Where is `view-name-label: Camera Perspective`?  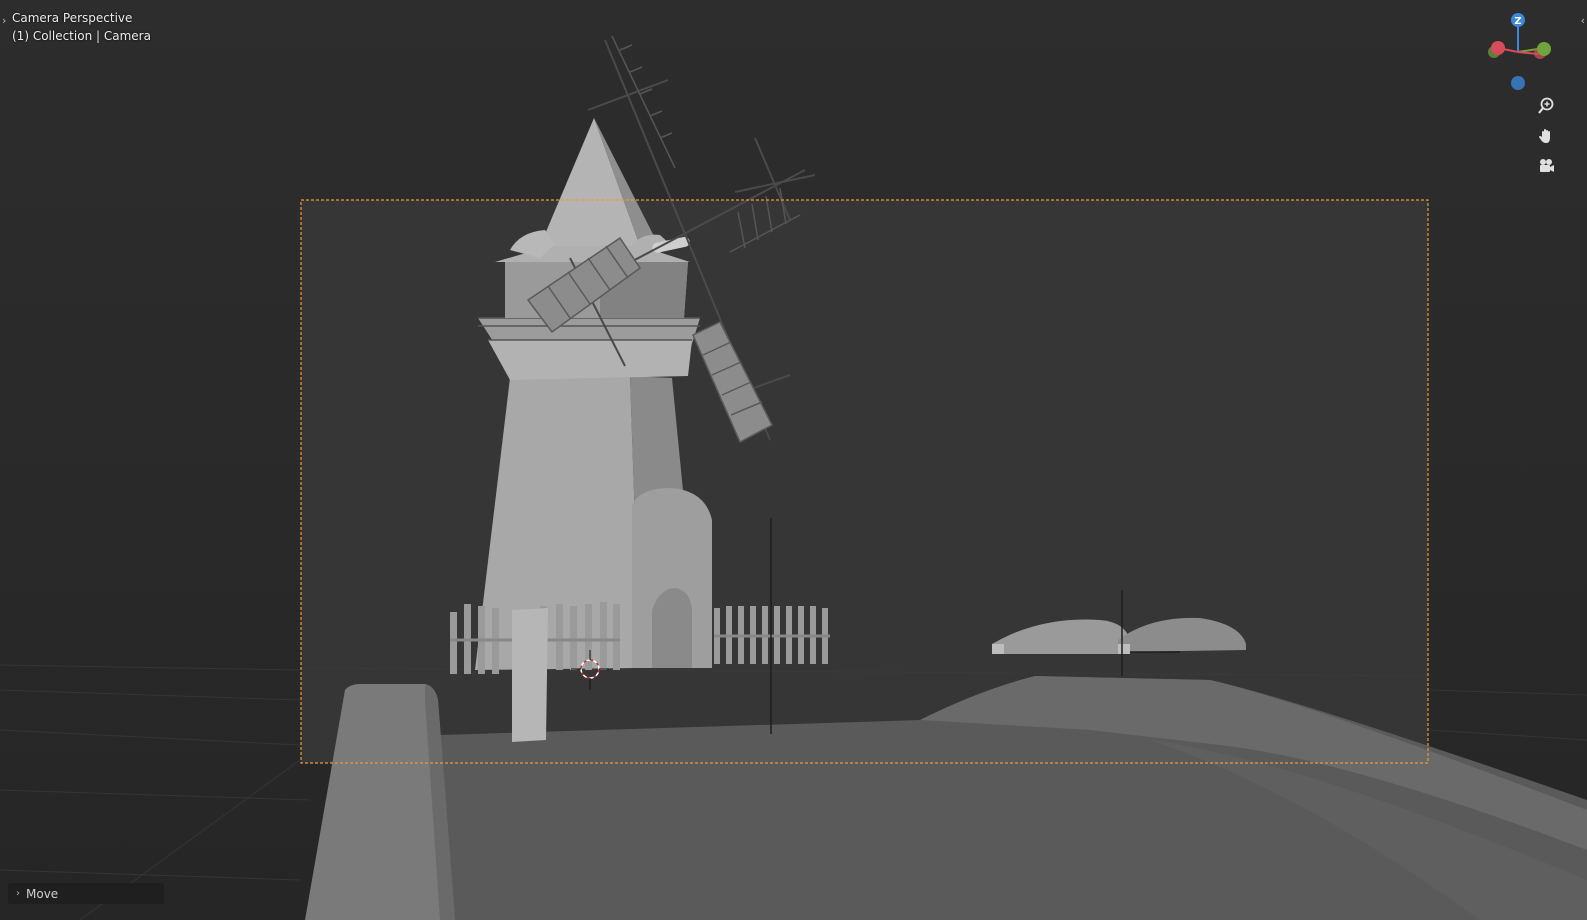 view-name-label: Camera Perspective is located at coordinates (72, 18).